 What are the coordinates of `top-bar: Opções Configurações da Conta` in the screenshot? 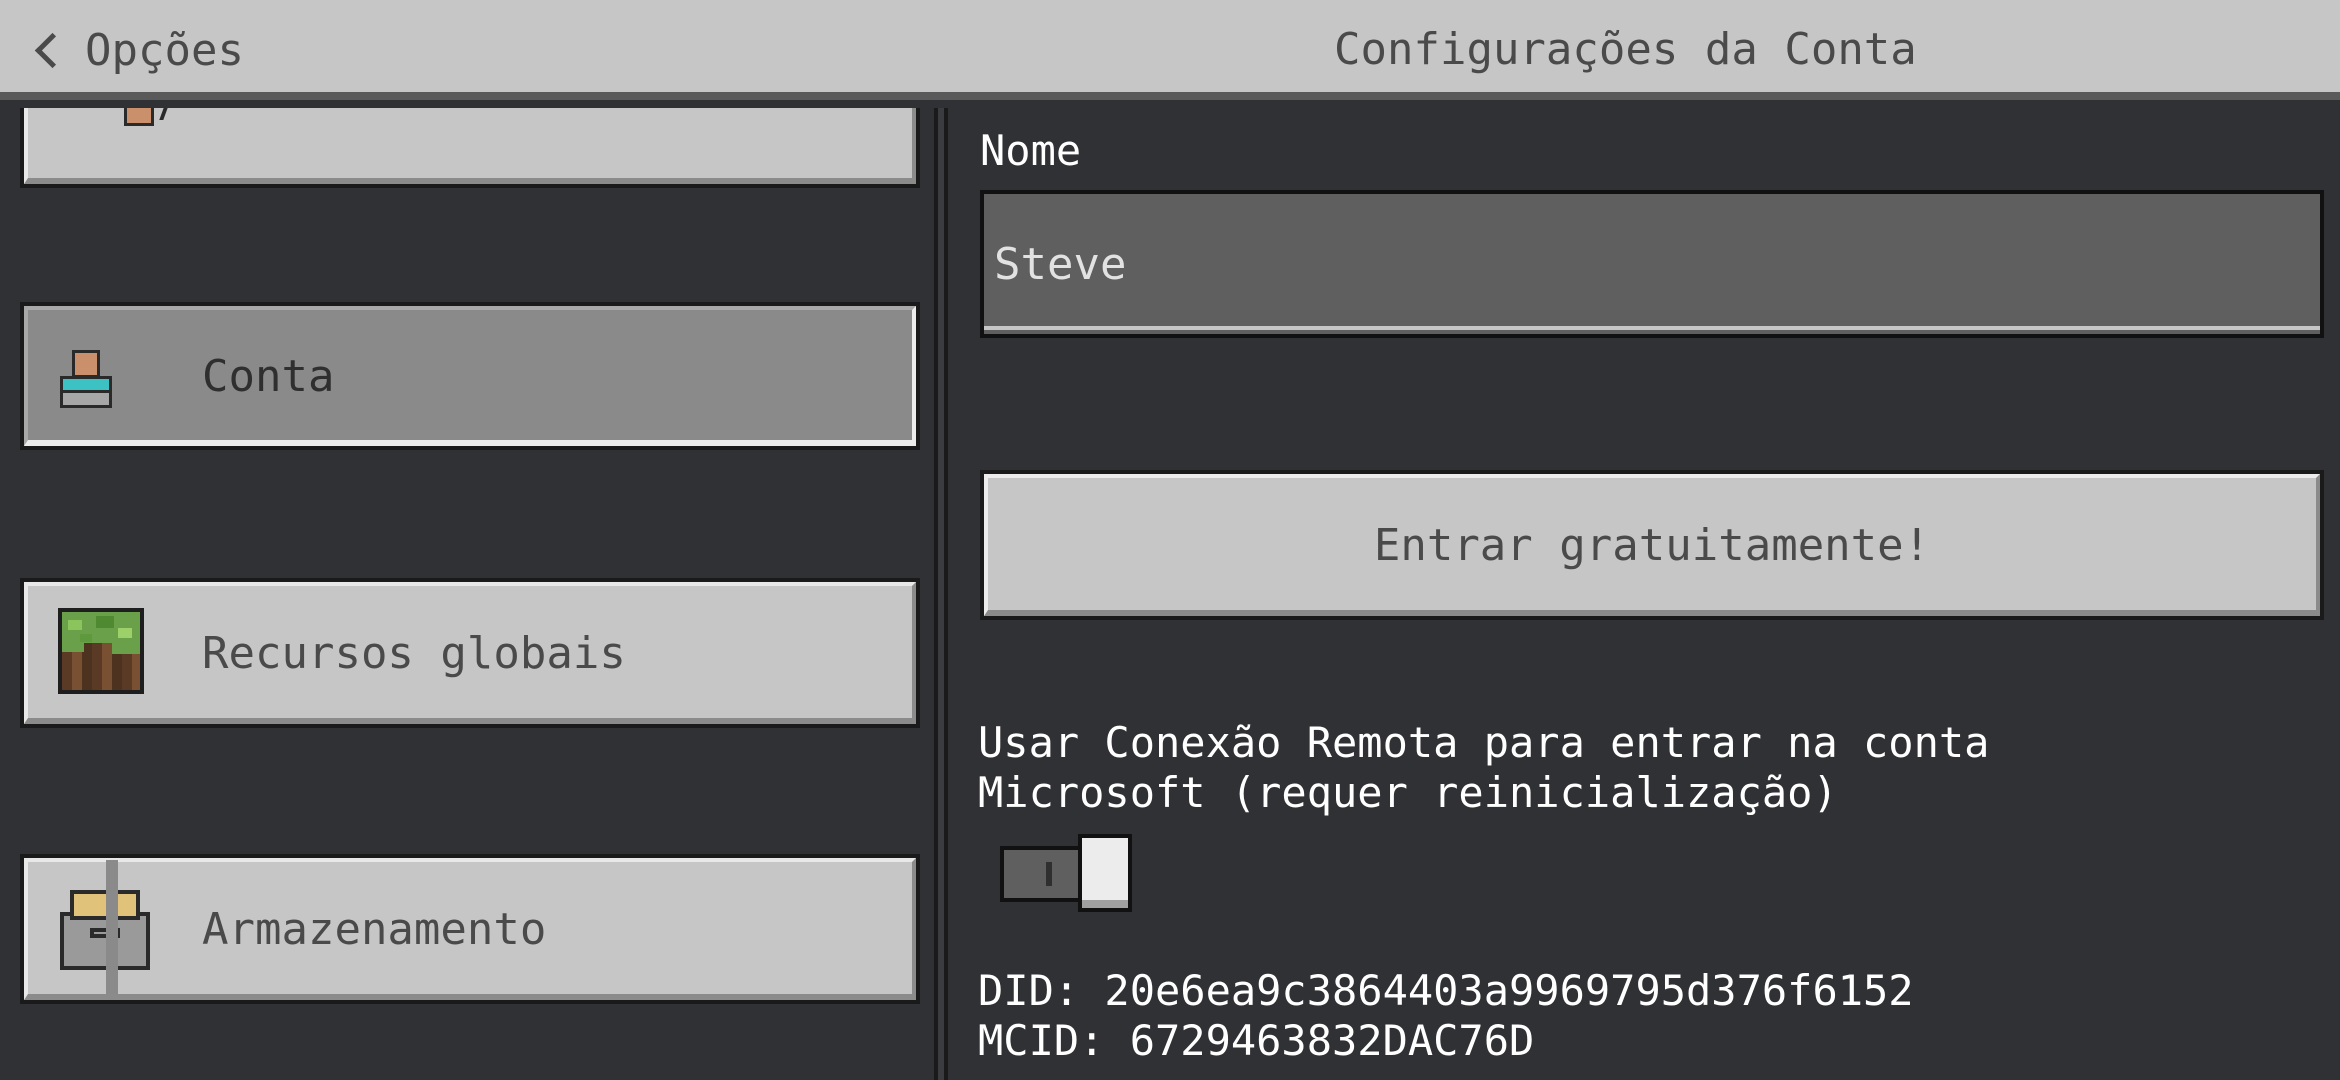 It's located at (1170, 50).